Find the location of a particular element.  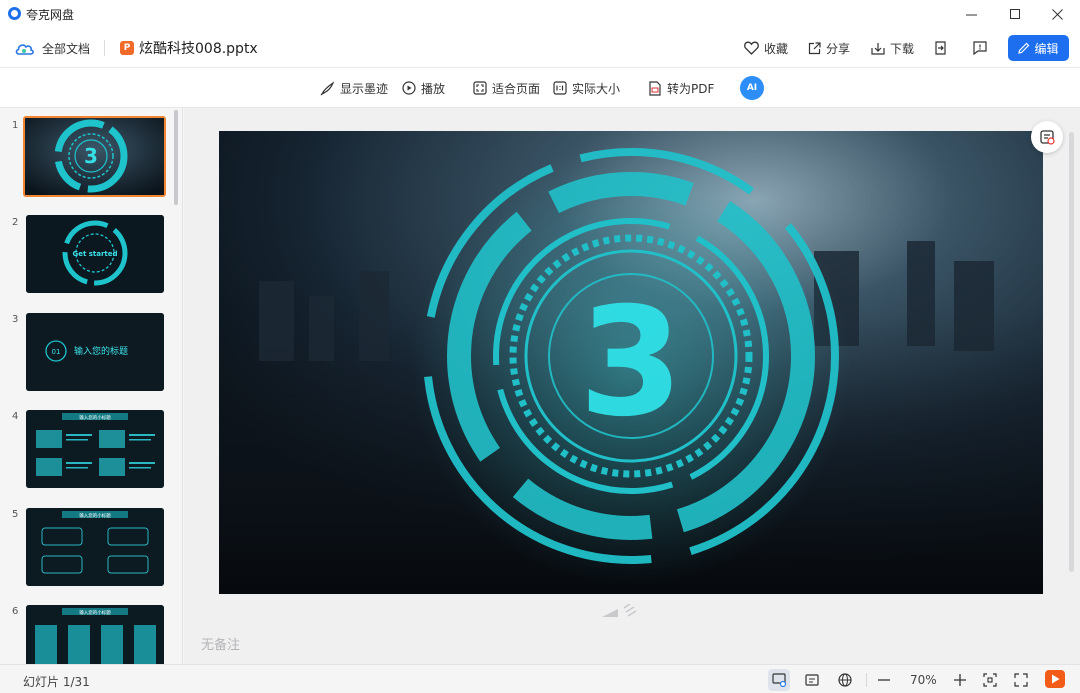

thumb-4-title: 输入您的小标题 is located at coordinates (95, 417).